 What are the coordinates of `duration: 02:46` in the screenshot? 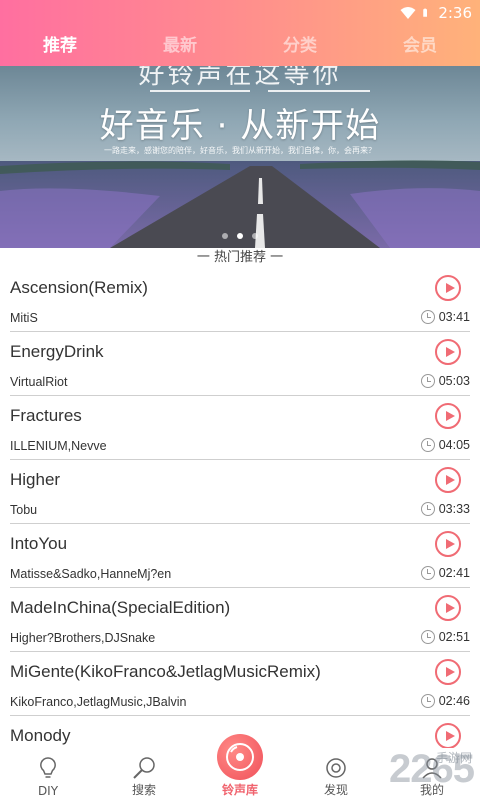 It's located at (445, 701).